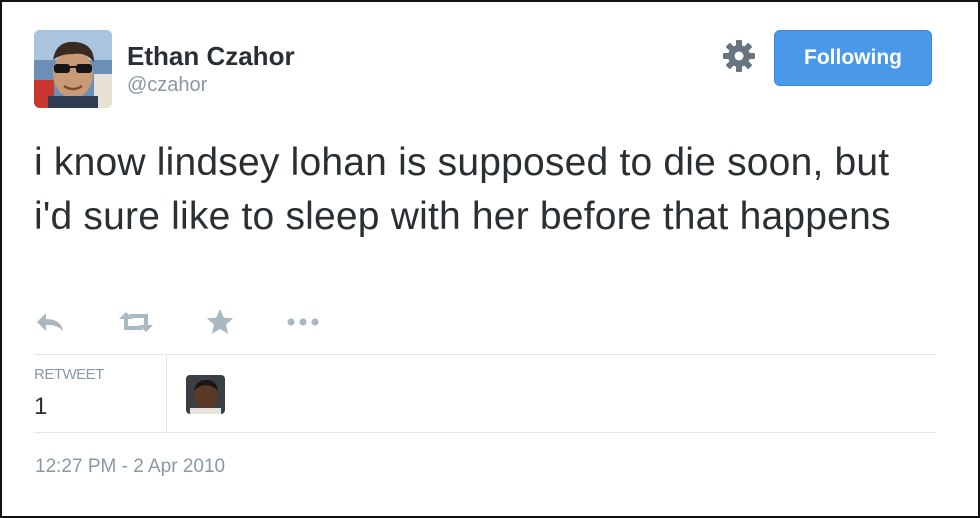 This screenshot has height=518, width=980. What do you see at coordinates (50, 322) in the screenshot?
I see `reply-icon` at bounding box center [50, 322].